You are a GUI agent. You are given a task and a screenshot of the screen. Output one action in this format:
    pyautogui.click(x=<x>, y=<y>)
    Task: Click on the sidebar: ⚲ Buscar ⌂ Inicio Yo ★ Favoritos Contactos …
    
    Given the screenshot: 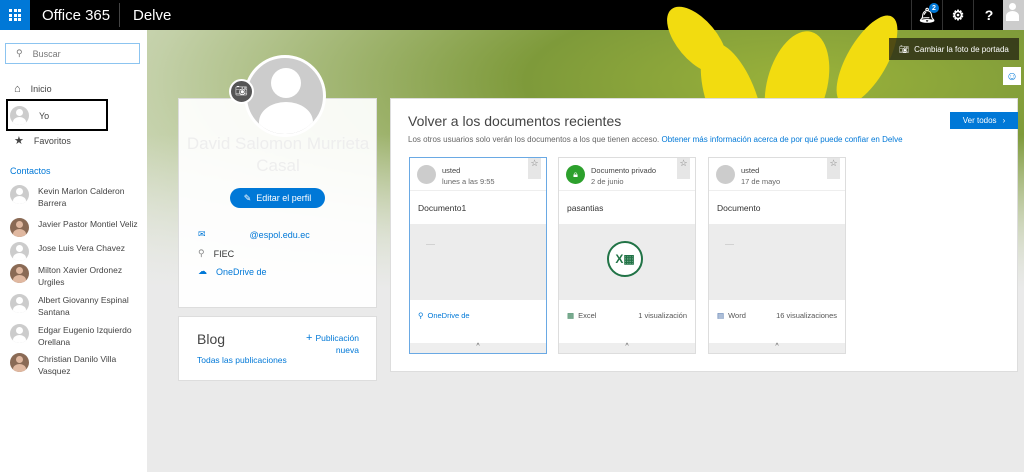 What is the action you would take?
    pyautogui.click(x=73, y=251)
    